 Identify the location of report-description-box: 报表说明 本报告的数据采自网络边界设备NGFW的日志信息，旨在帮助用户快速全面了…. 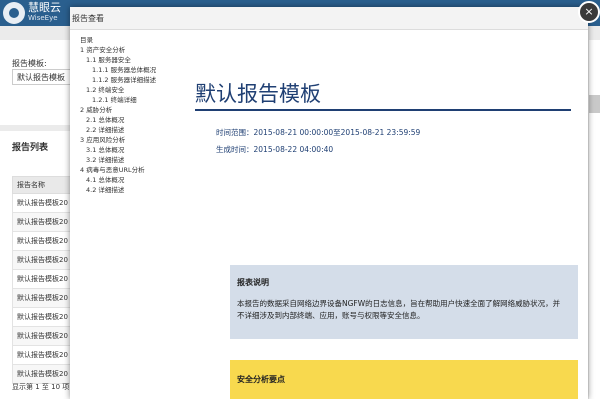
(404, 302).